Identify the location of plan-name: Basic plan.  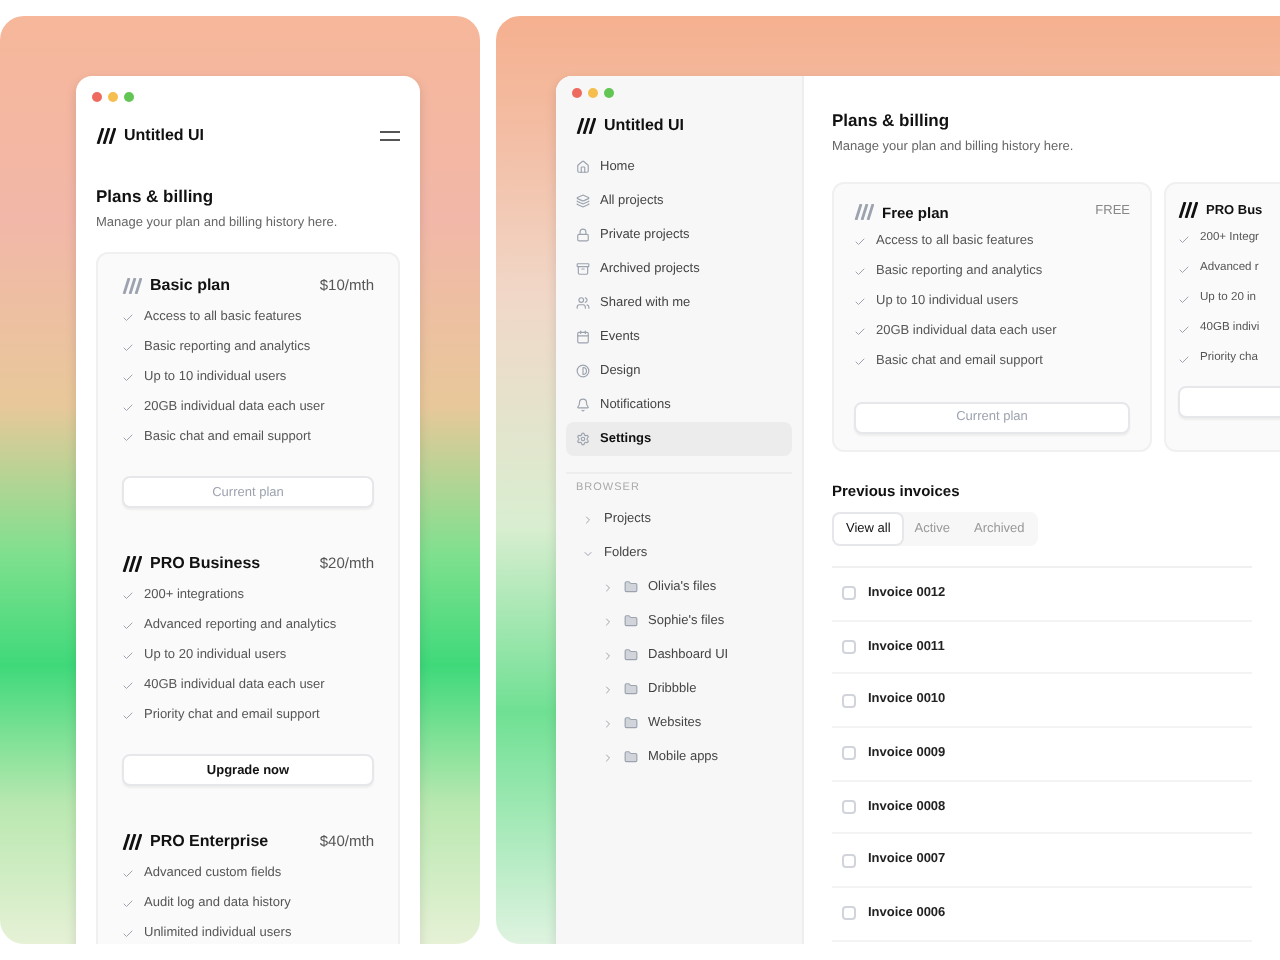
(190, 285).